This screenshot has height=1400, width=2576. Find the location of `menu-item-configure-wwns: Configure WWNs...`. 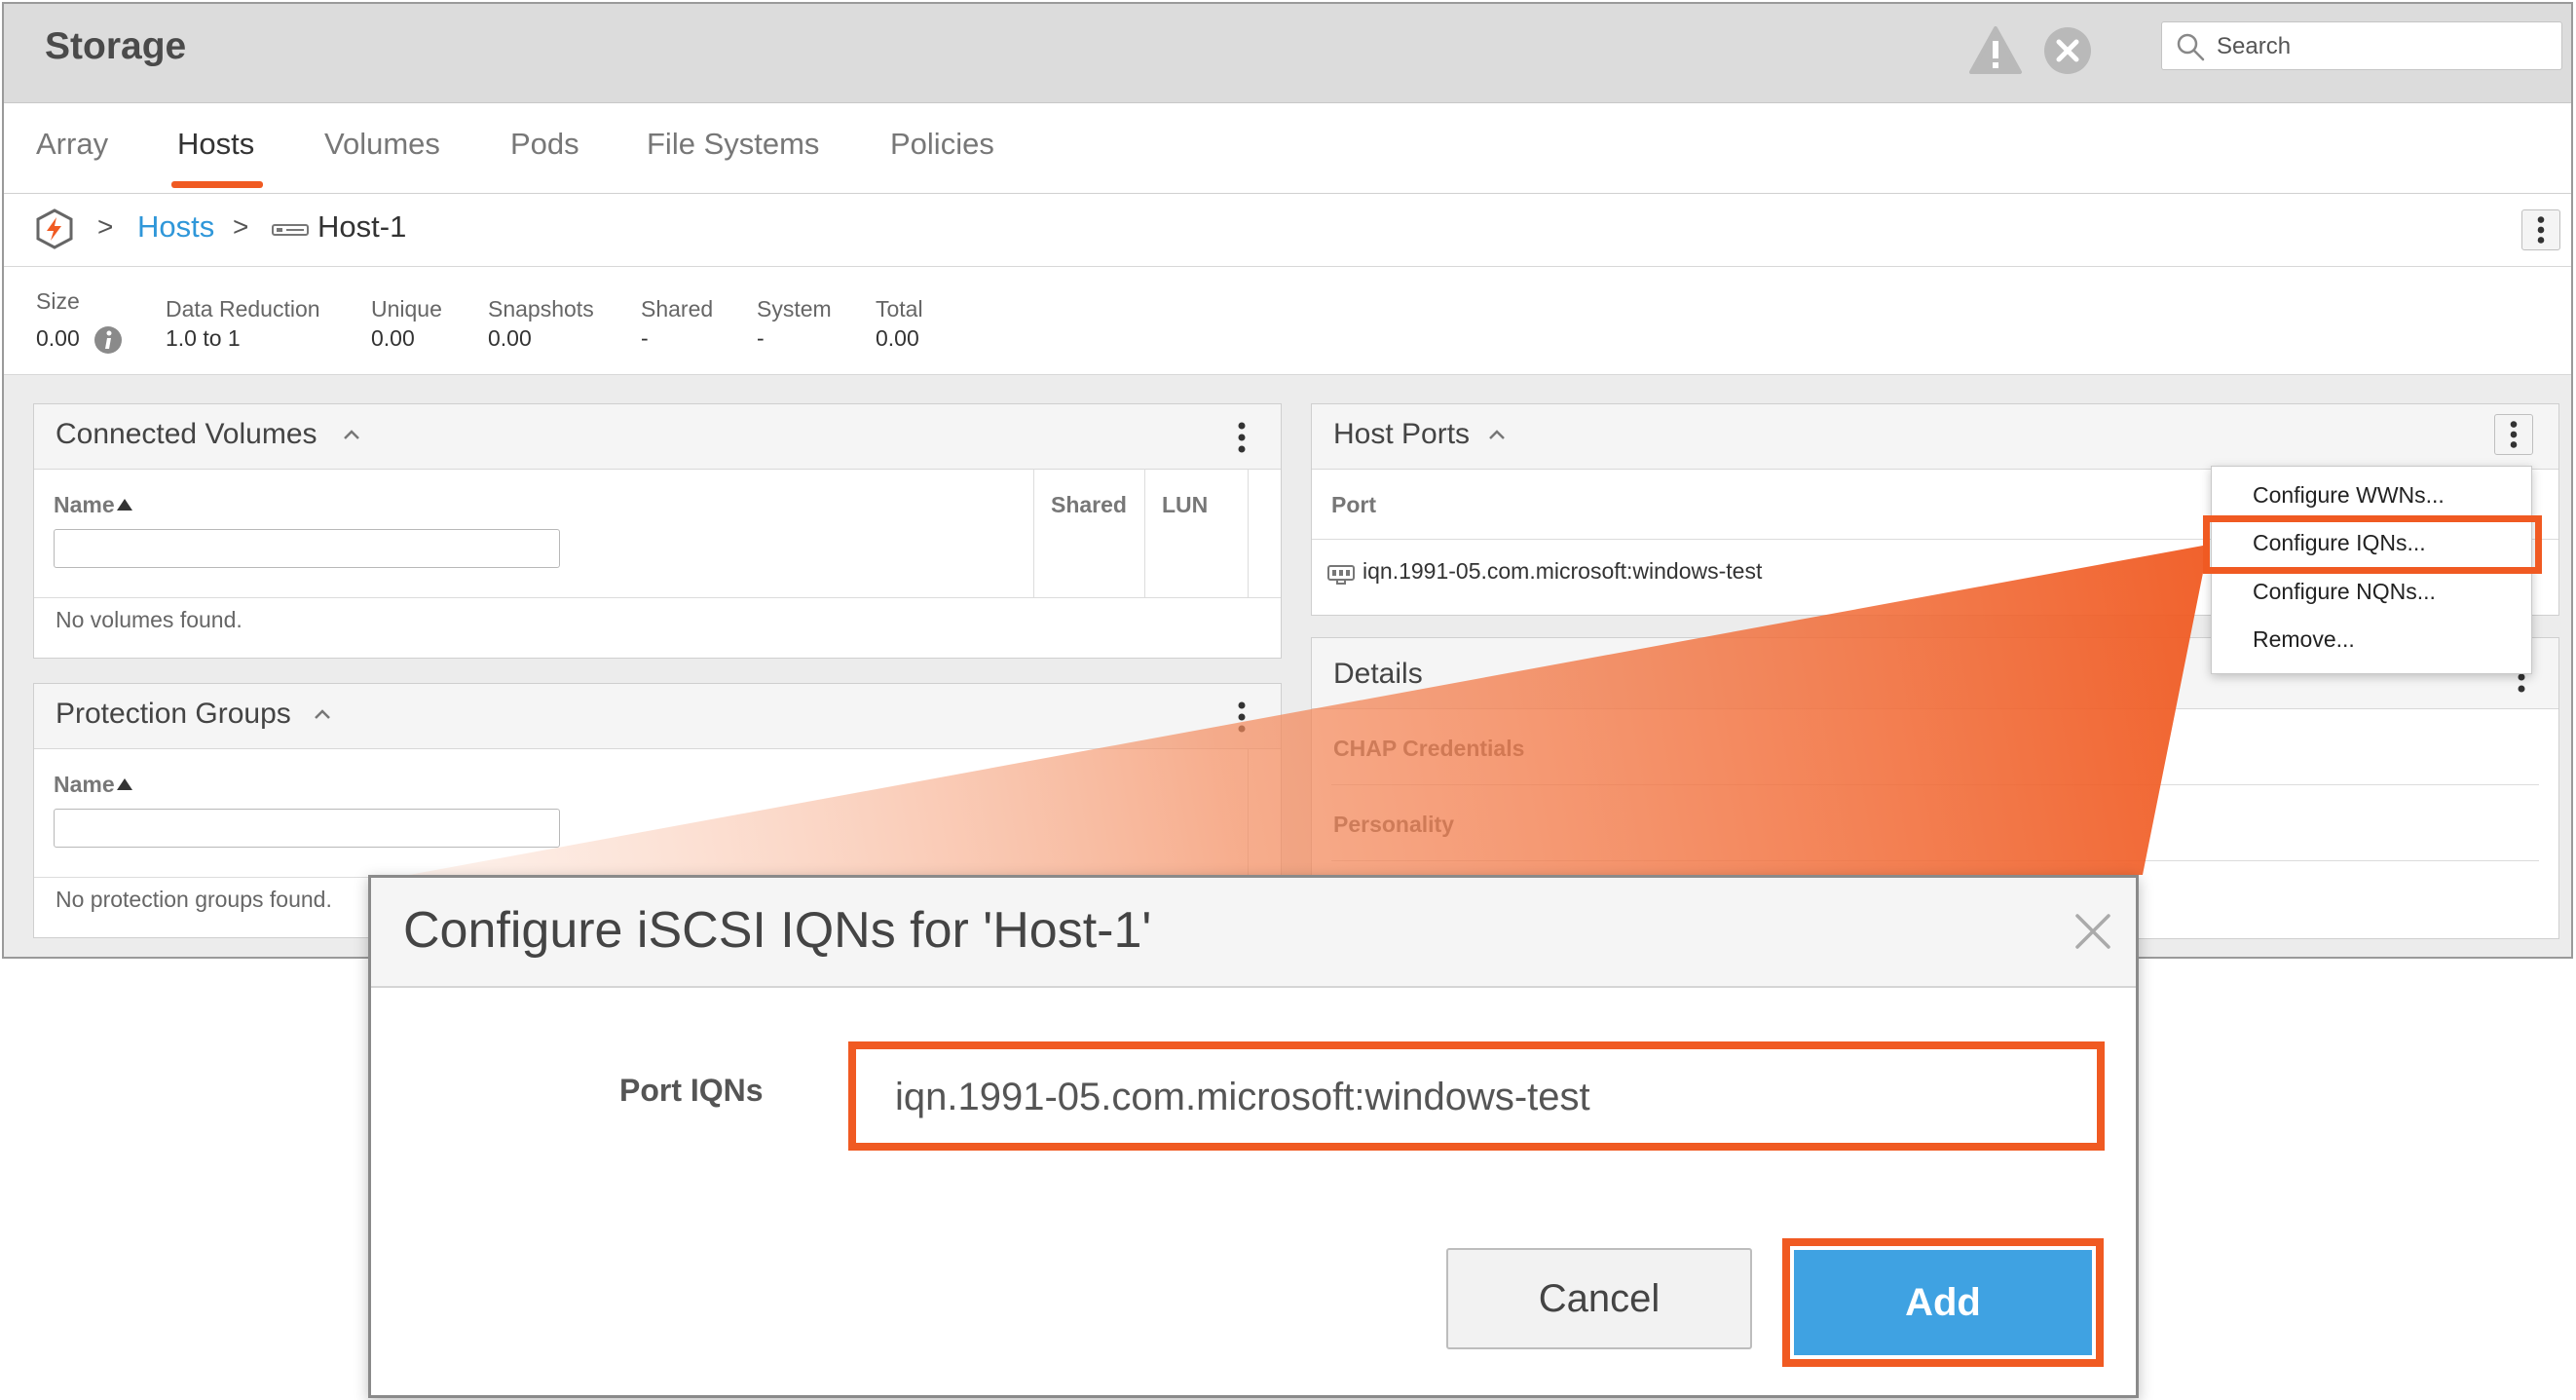

menu-item-configure-wwns: Configure WWNs... is located at coordinates (2349, 495).